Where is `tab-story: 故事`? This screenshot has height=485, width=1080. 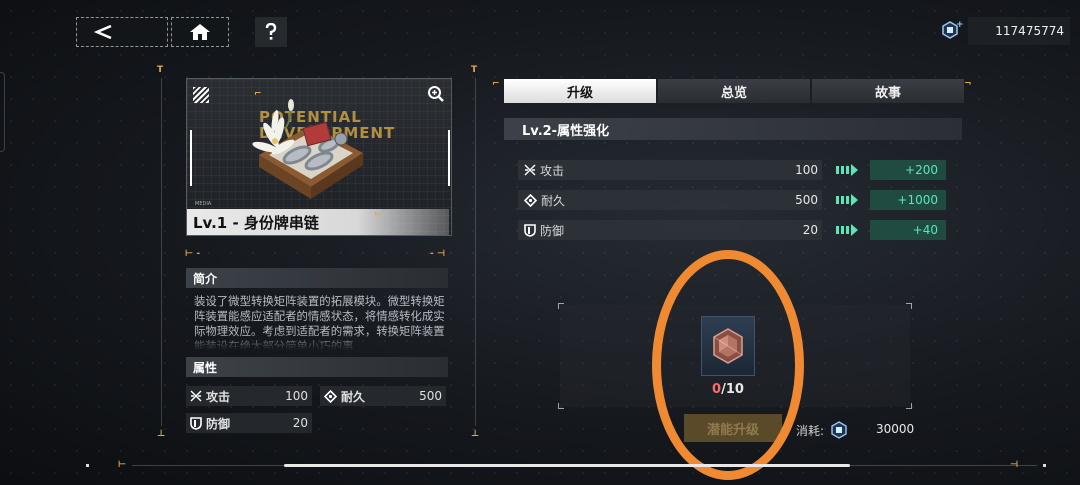 tab-story: 故事 is located at coordinates (888, 91).